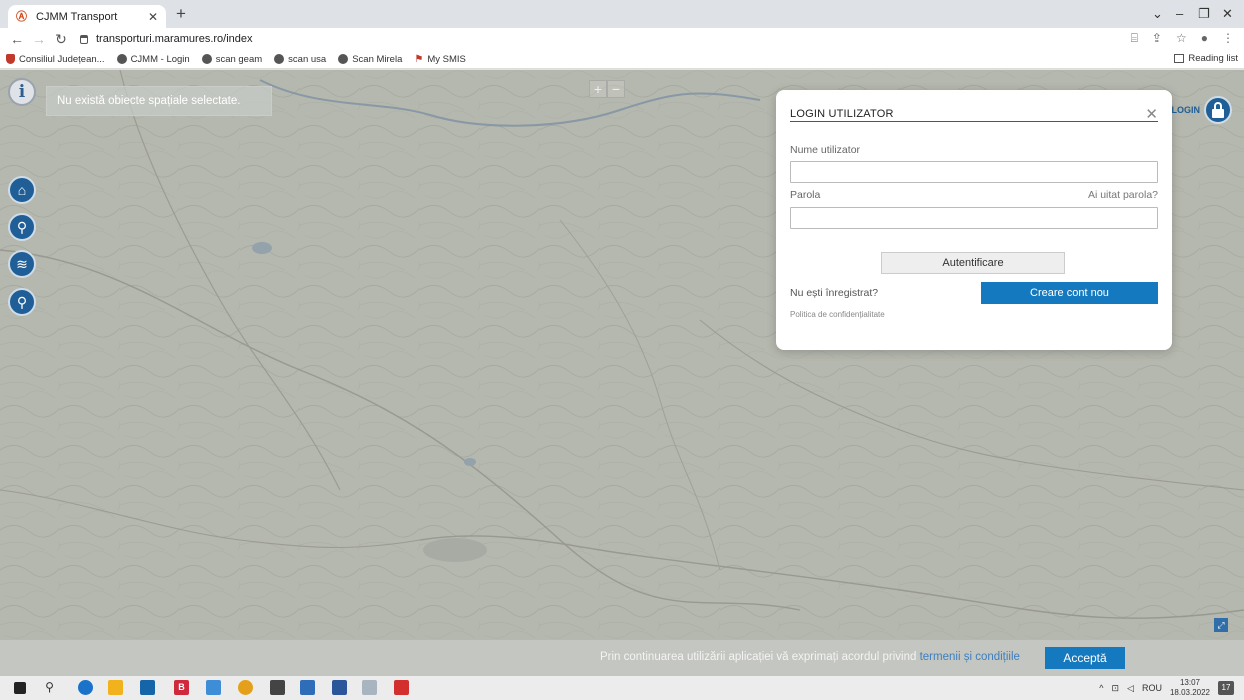  Describe the element at coordinates (153, 17) in the screenshot. I see `tab-close-icon: ✕` at that location.